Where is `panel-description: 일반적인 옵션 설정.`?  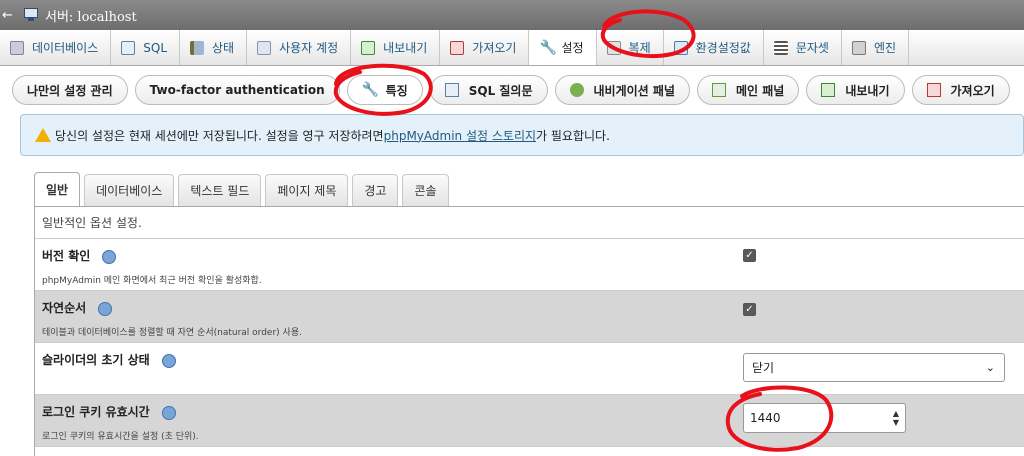
panel-description: 일반적인 옵션 설정. is located at coordinates (529, 223).